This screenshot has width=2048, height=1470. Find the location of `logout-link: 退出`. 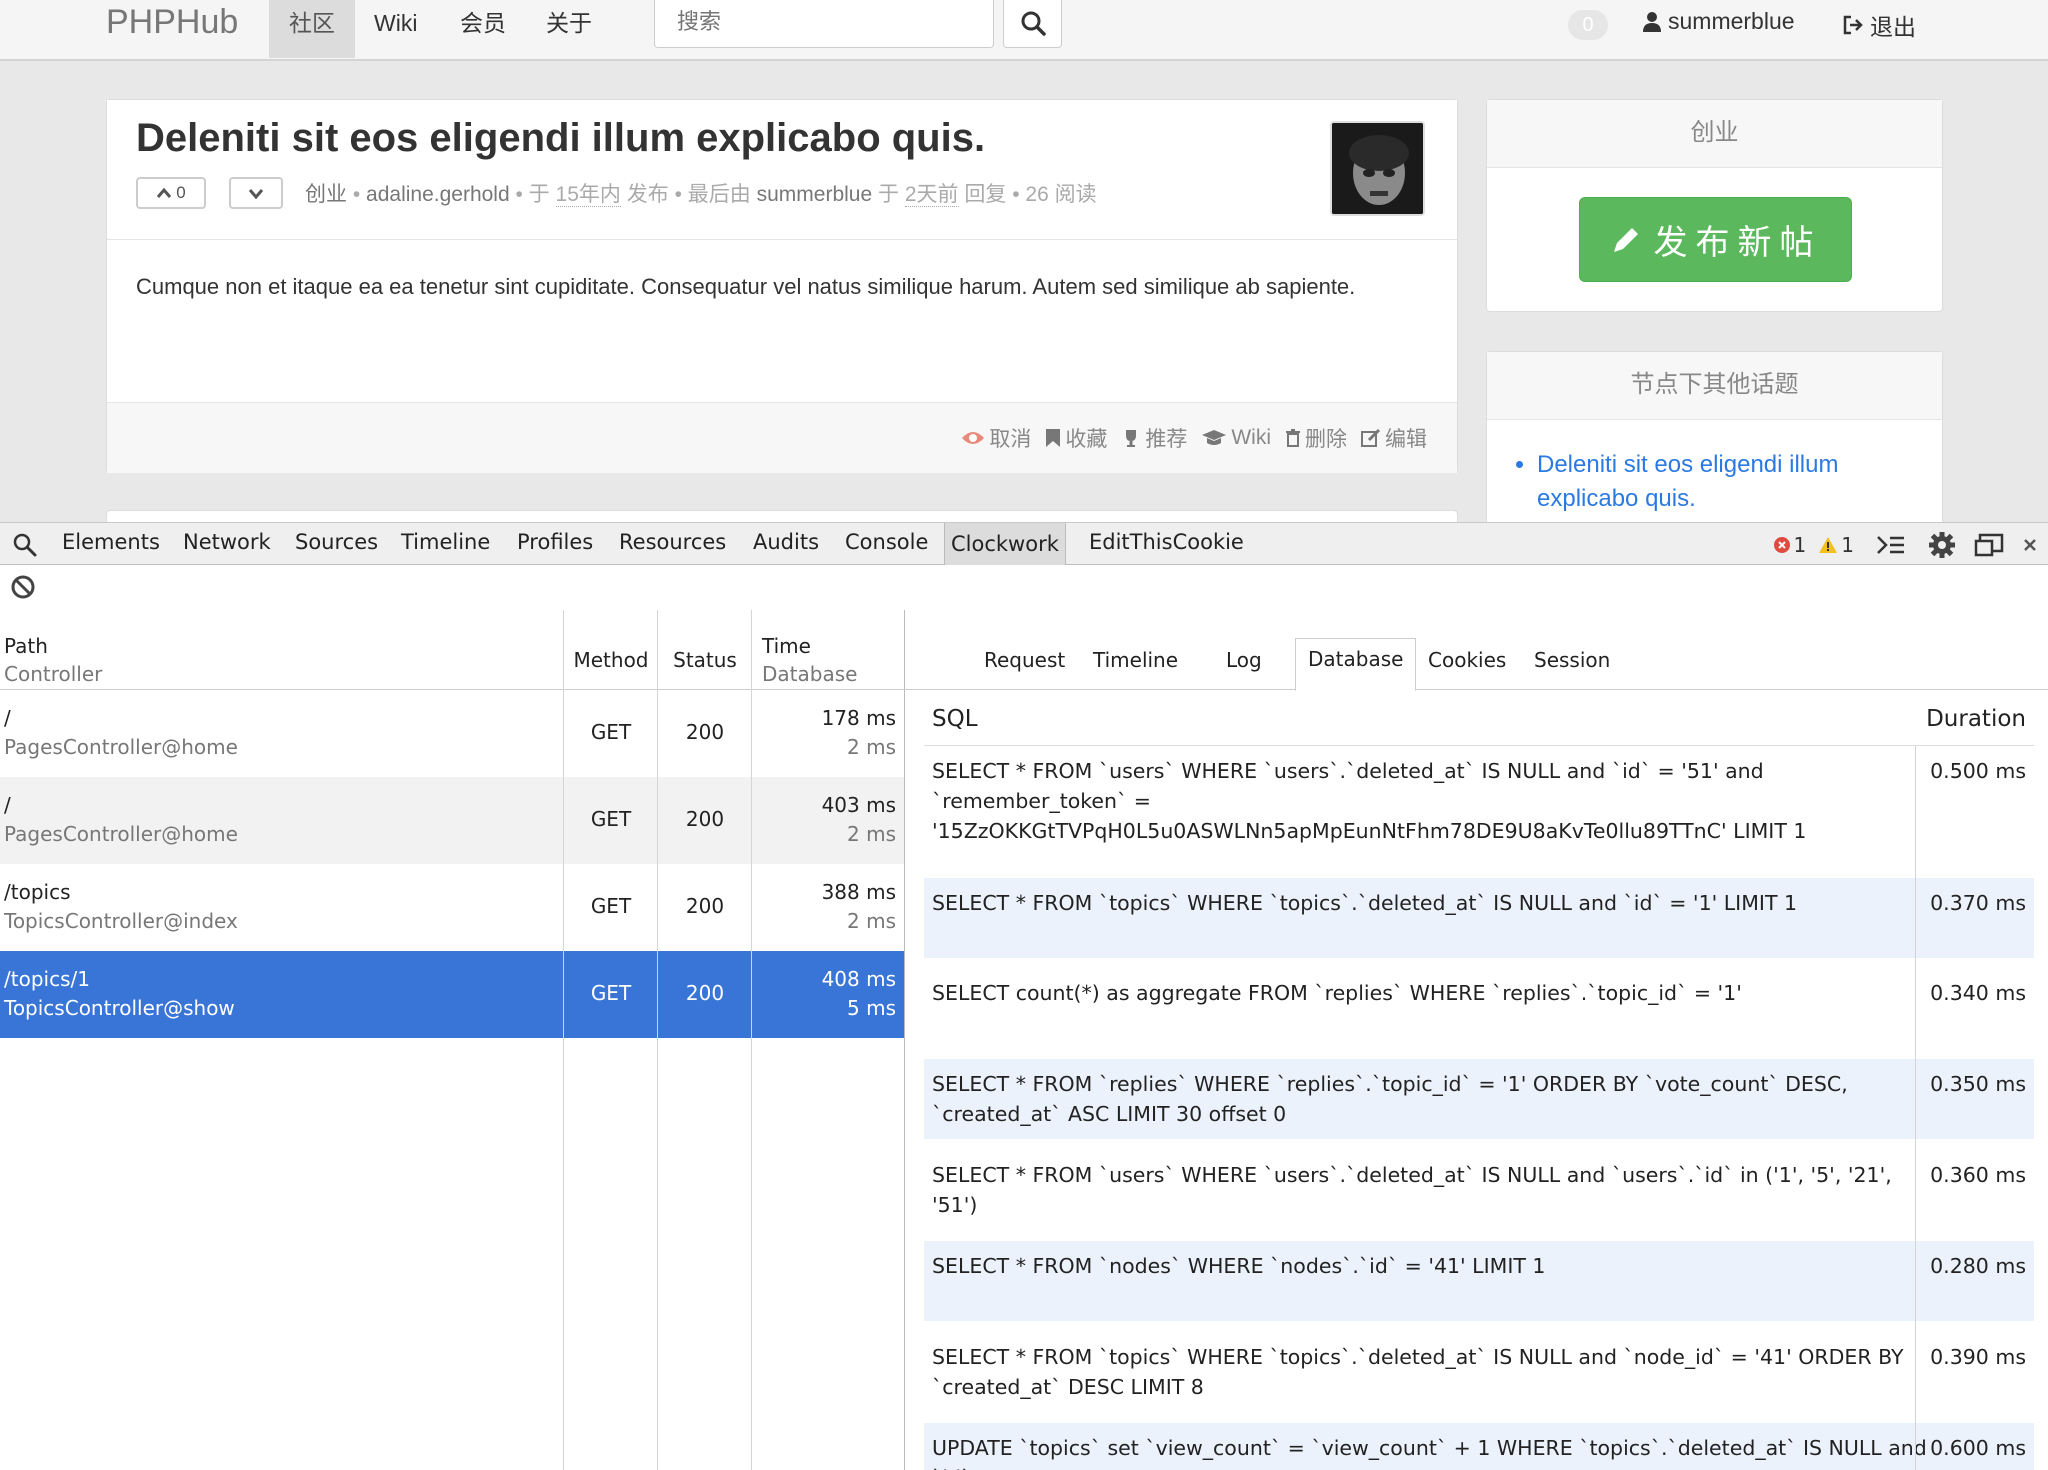

logout-link: 退出 is located at coordinates (1879, 25).